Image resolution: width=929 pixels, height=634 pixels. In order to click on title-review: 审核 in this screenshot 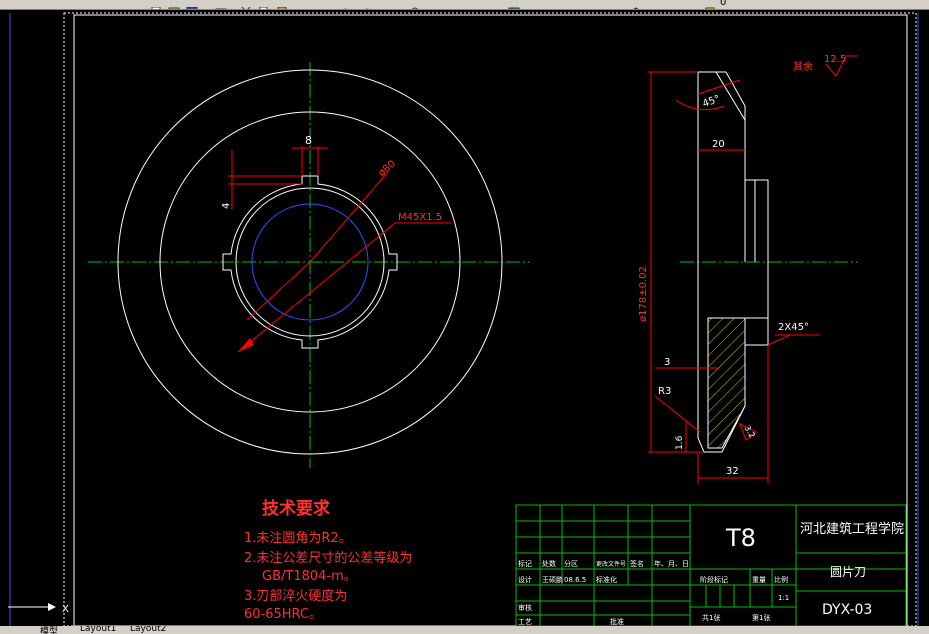, I will do `click(525, 607)`.